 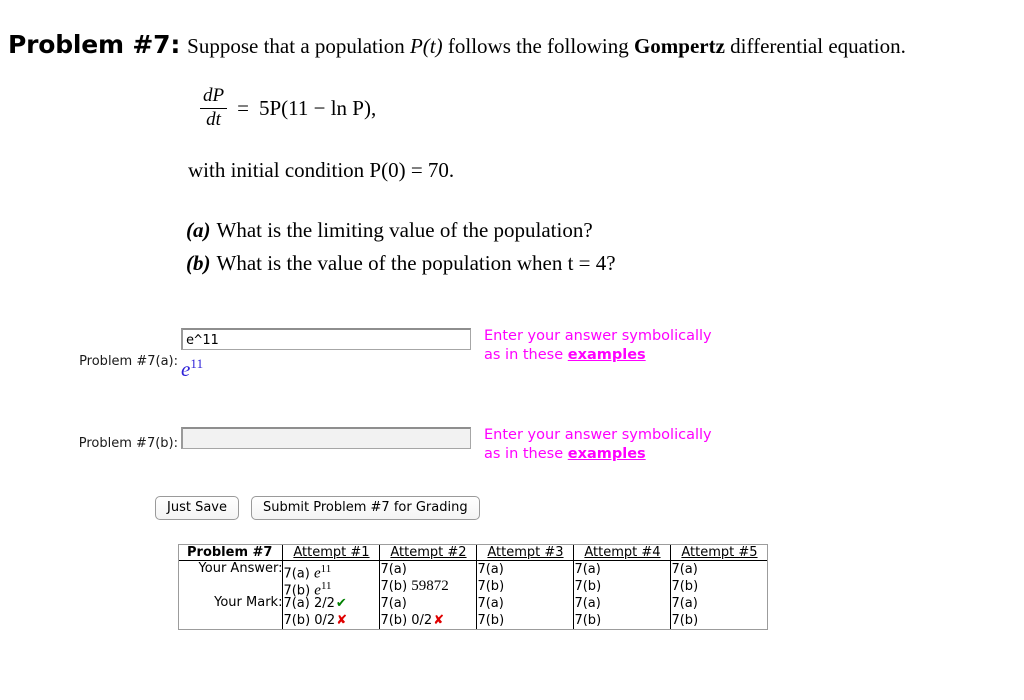 I want to click on attempt-header-3-link: Attempt #3, so click(x=525, y=552).